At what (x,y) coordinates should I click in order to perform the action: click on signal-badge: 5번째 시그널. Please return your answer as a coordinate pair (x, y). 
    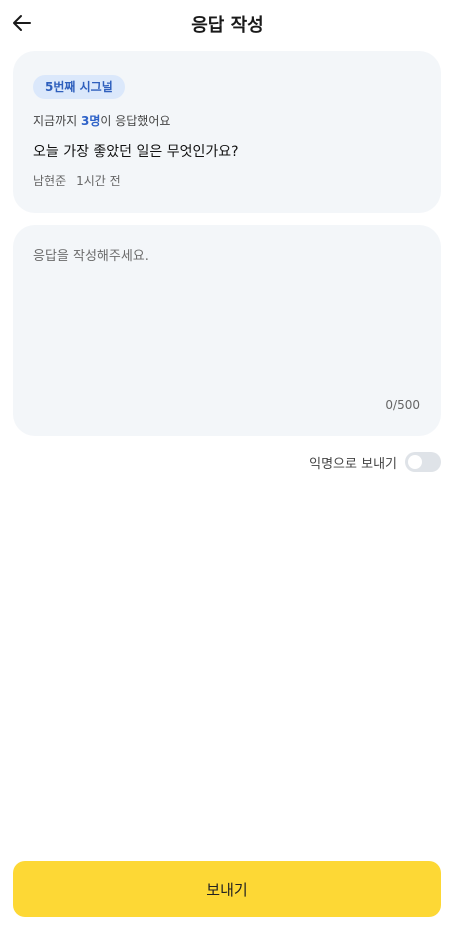
    Looking at the image, I should click on (79, 87).